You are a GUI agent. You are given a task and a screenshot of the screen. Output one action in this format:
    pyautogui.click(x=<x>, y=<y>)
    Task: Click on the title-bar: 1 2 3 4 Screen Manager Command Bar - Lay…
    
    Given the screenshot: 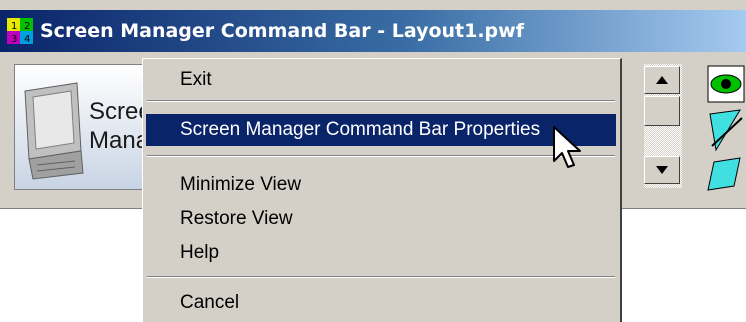 What is the action you would take?
    pyautogui.click(x=373, y=31)
    